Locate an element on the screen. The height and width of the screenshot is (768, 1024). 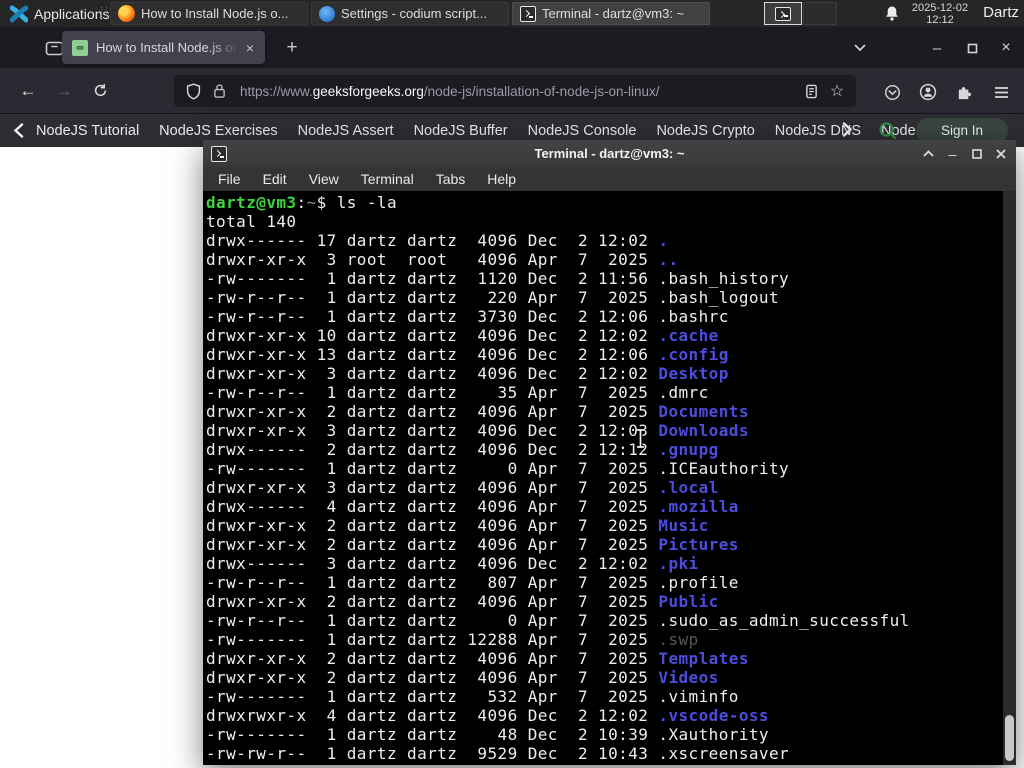
search-icon is located at coordinates (887, 130).